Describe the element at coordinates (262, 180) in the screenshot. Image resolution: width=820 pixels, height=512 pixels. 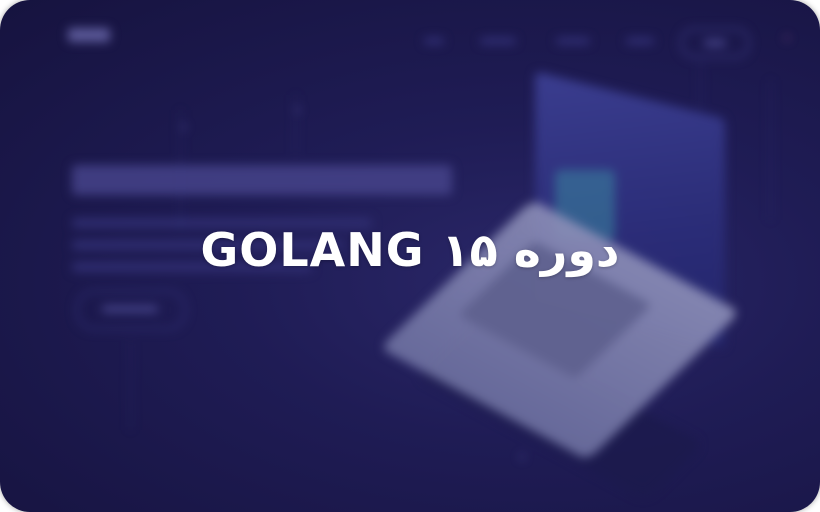
I see `blurred-headline` at that location.